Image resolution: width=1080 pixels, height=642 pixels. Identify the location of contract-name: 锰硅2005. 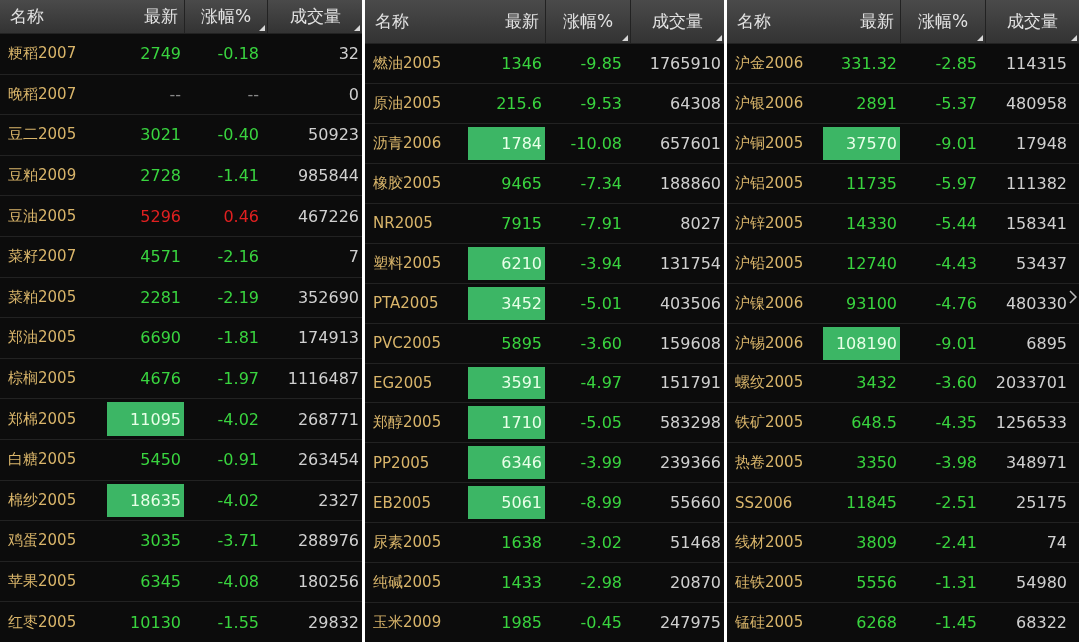
(769, 623).